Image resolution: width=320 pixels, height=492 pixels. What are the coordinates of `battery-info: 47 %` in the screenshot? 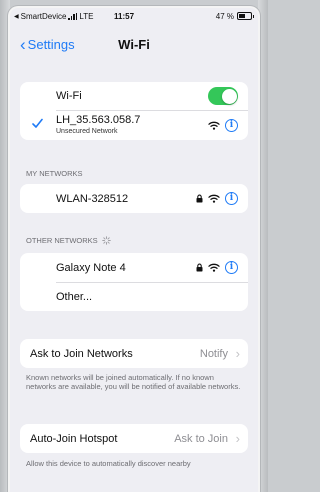 It's located at (234, 16).